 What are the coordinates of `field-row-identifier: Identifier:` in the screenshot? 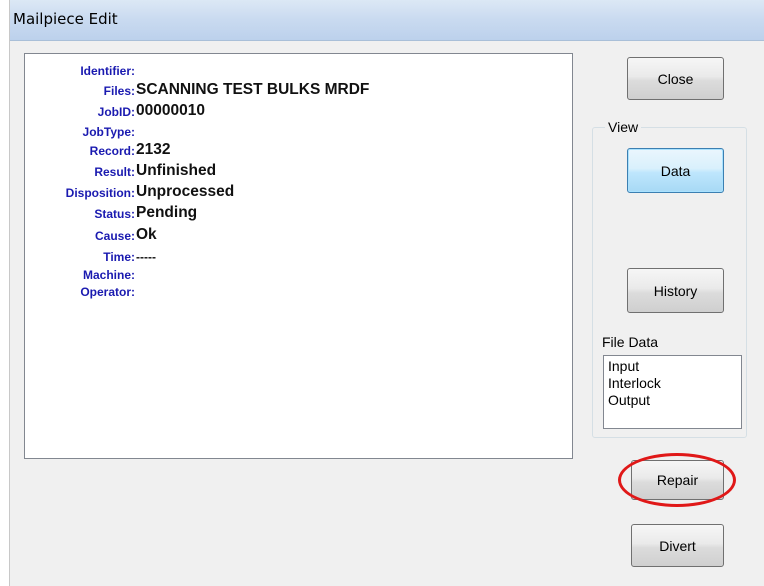 It's located at (295, 72).